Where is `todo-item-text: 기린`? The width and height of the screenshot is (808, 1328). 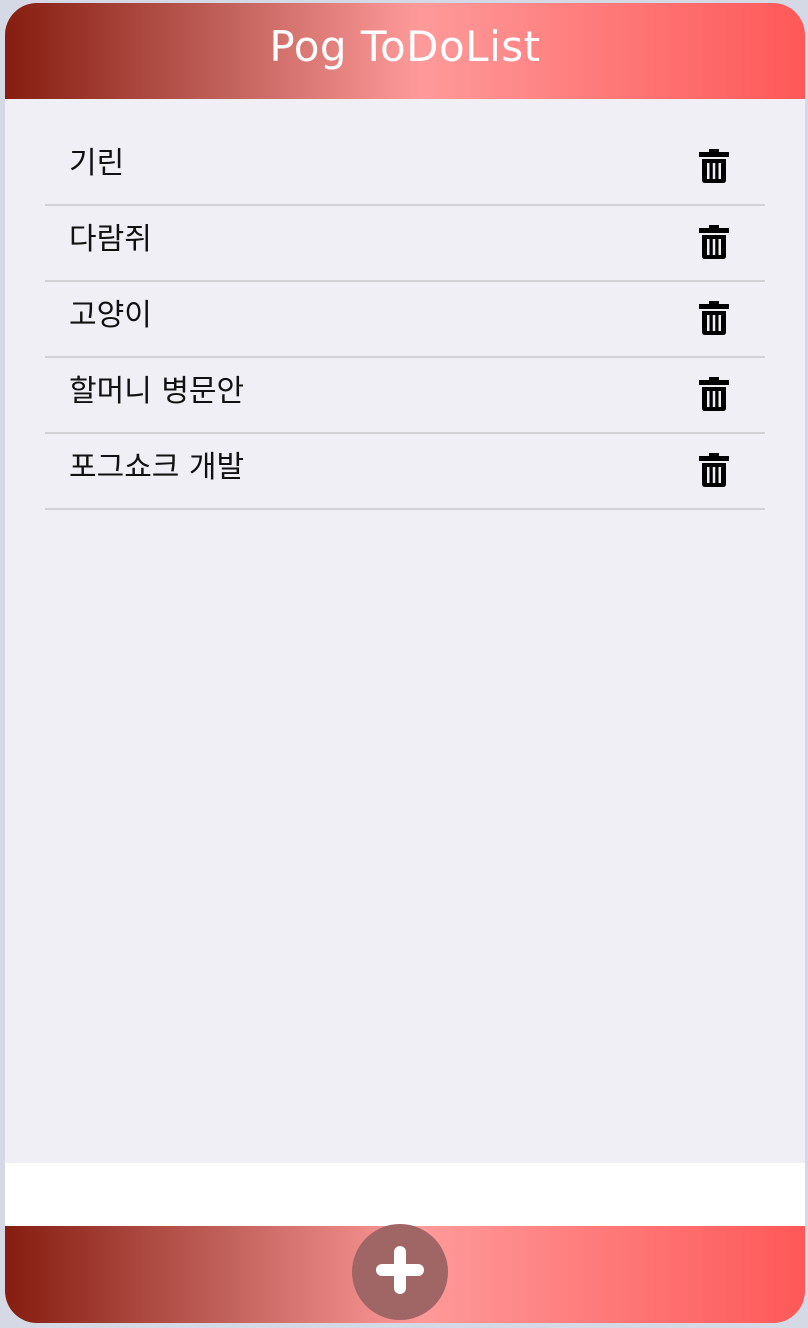 todo-item-text: 기린 is located at coordinates (97, 163).